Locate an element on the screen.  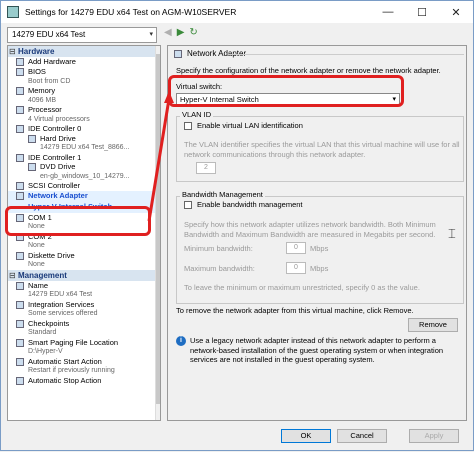
arrow-head is located at coordinates (169, 97).